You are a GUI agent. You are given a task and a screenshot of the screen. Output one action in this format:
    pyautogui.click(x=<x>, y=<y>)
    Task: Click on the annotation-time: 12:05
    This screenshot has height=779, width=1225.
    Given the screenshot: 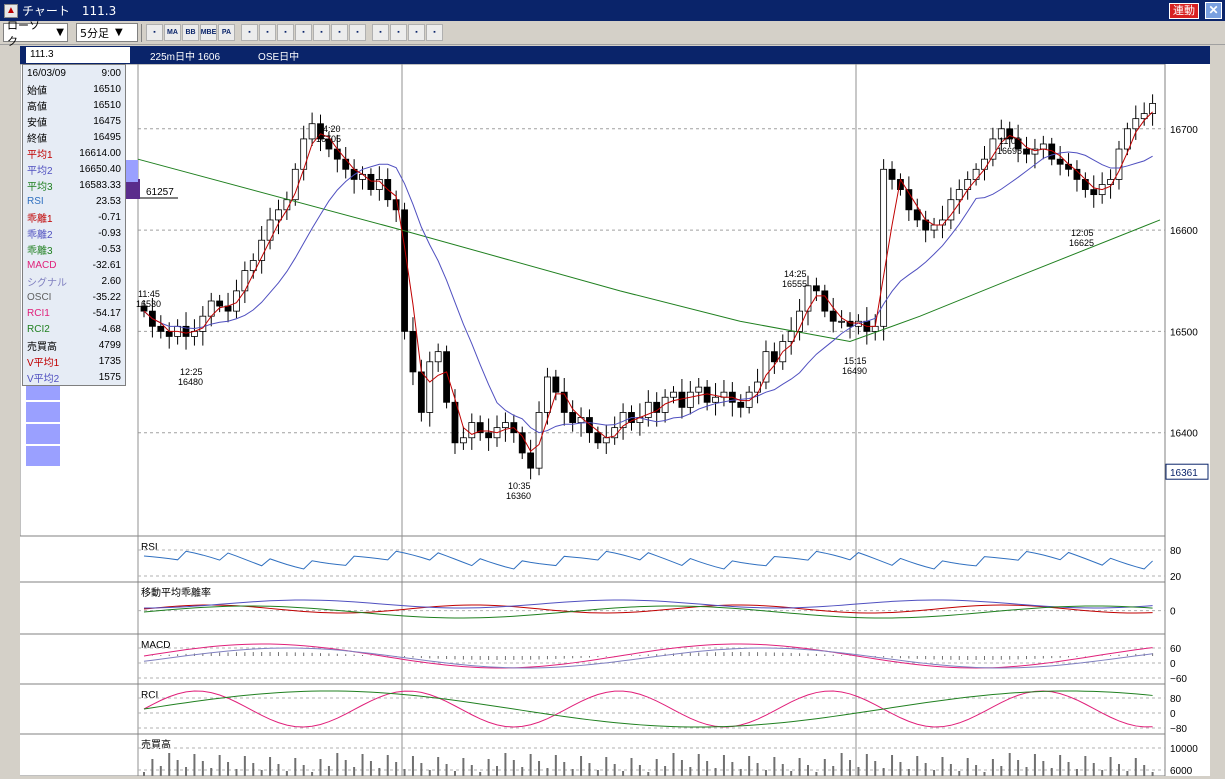 What is the action you would take?
    pyautogui.click(x=1082, y=233)
    